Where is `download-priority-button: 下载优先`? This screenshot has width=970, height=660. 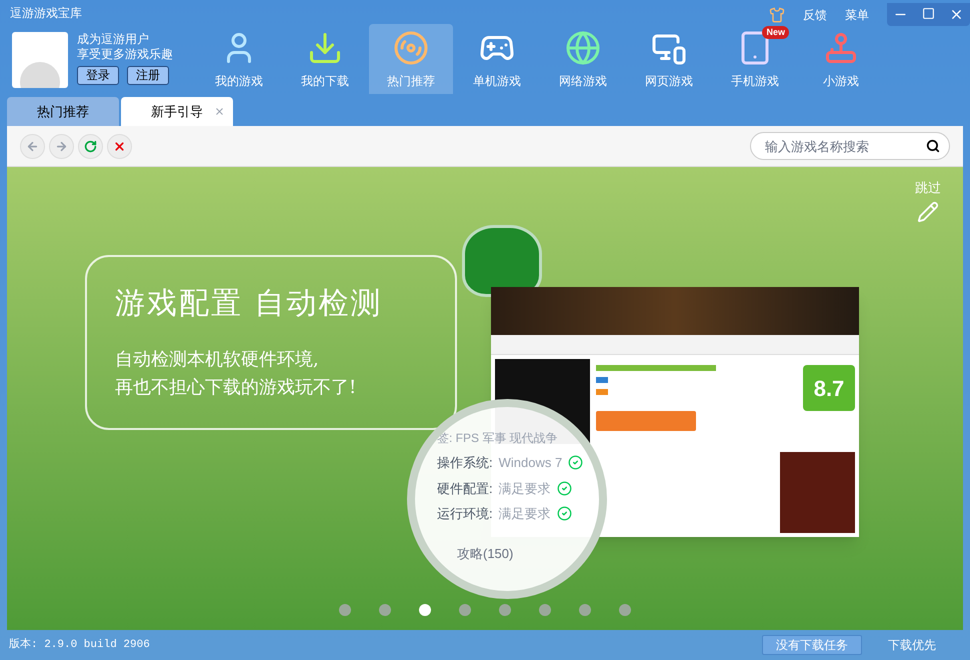
download-priority-button: 下载优先 is located at coordinates (912, 645).